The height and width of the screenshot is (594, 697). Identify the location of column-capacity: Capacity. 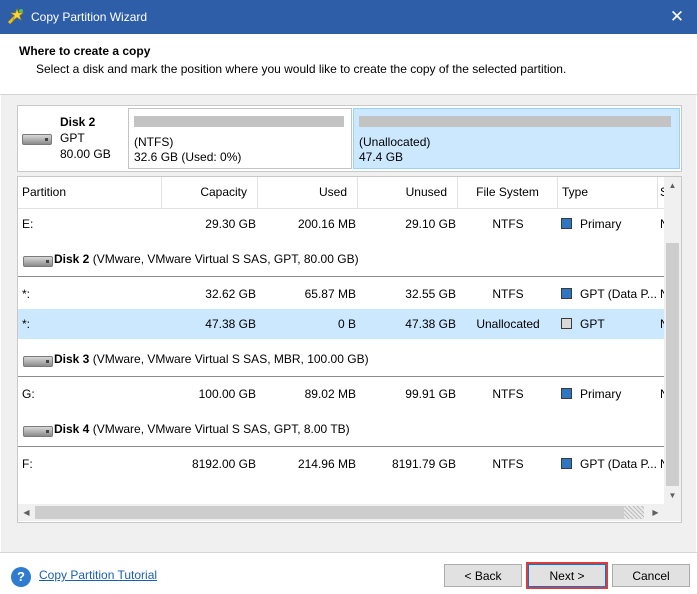
(210, 192).